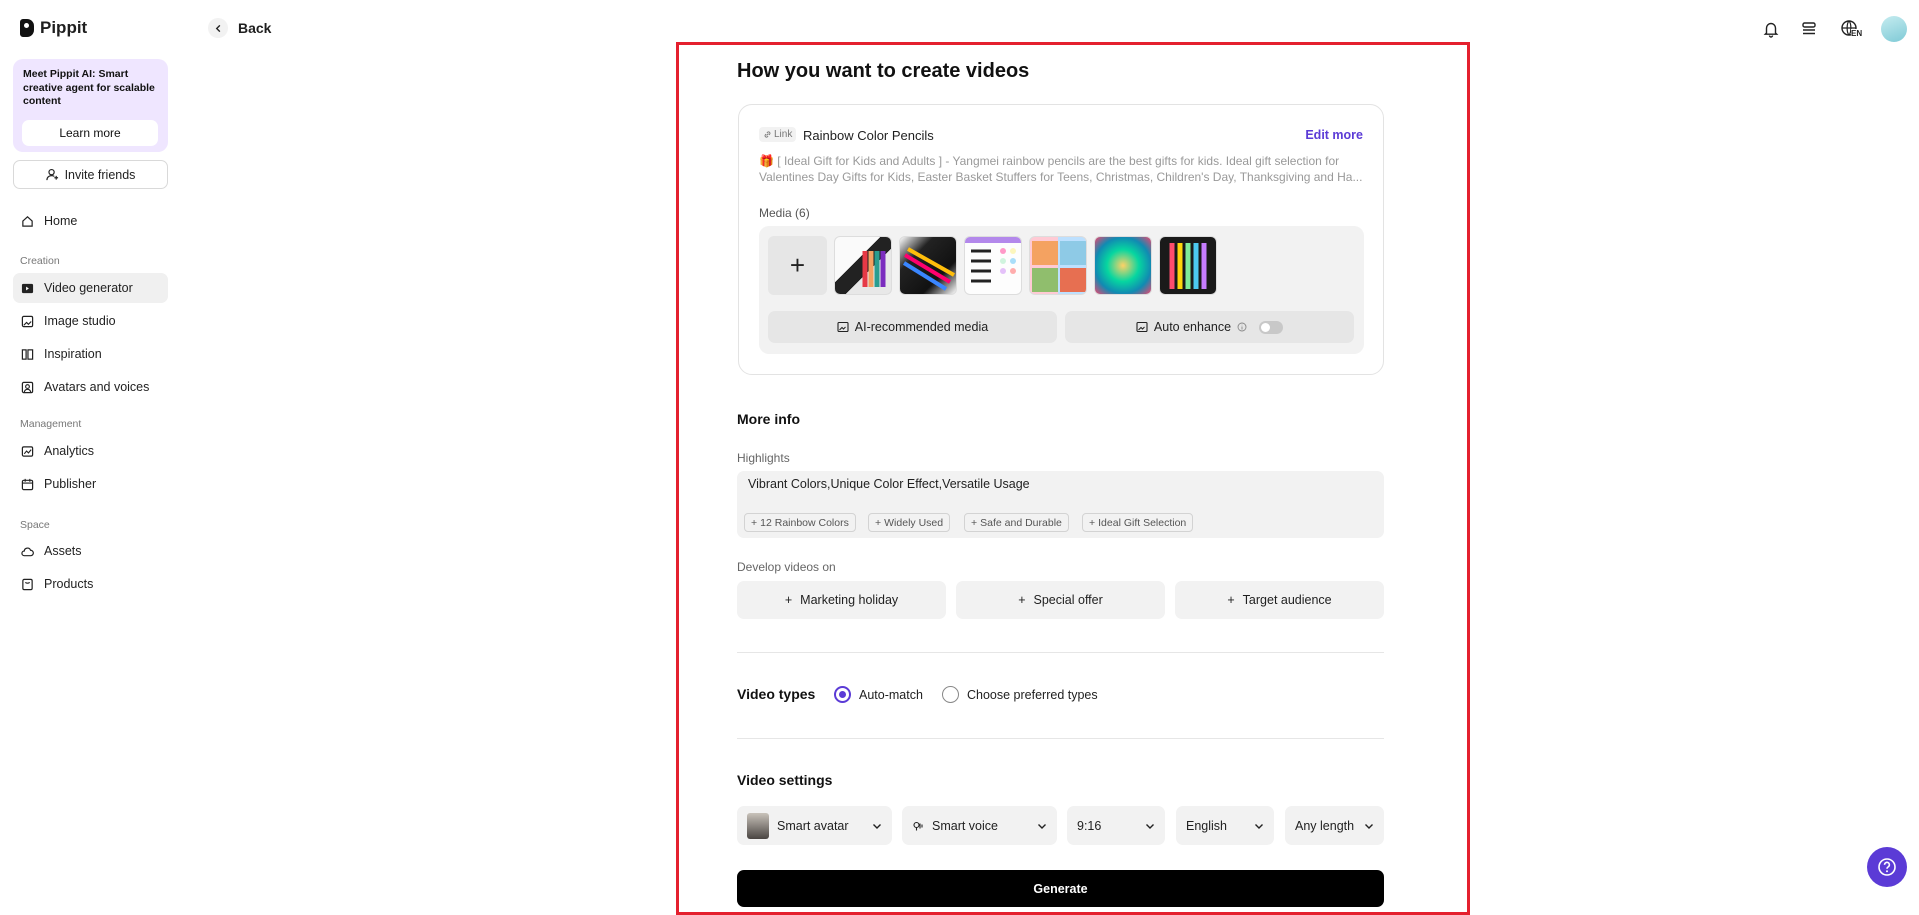  What do you see at coordinates (797, 265) in the screenshot?
I see `add-media-button: +` at bounding box center [797, 265].